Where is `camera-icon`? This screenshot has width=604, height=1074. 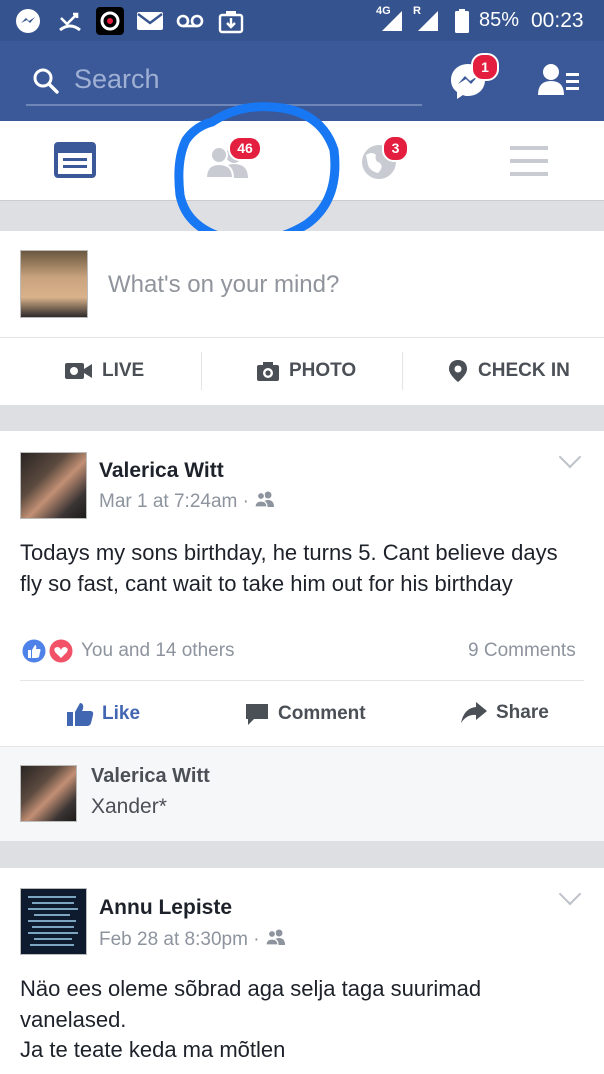 camera-icon is located at coordinates (268, 371).